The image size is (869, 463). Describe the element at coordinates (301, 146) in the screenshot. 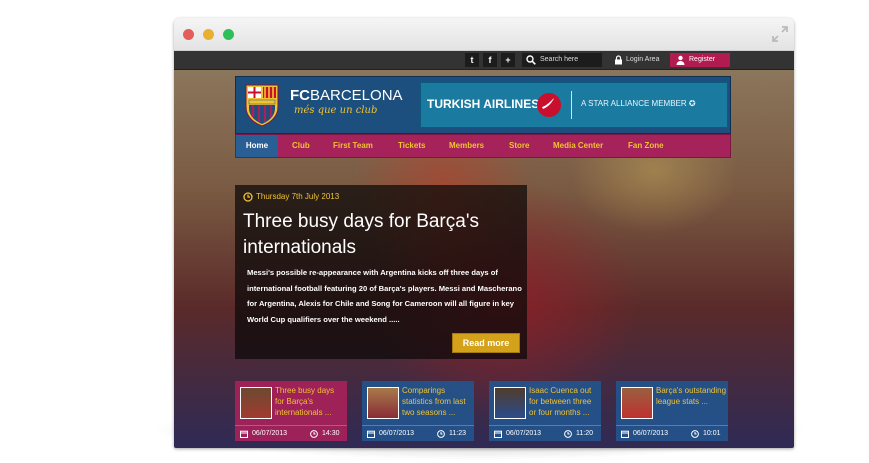

I see `nav-item-club: Club` at that location.